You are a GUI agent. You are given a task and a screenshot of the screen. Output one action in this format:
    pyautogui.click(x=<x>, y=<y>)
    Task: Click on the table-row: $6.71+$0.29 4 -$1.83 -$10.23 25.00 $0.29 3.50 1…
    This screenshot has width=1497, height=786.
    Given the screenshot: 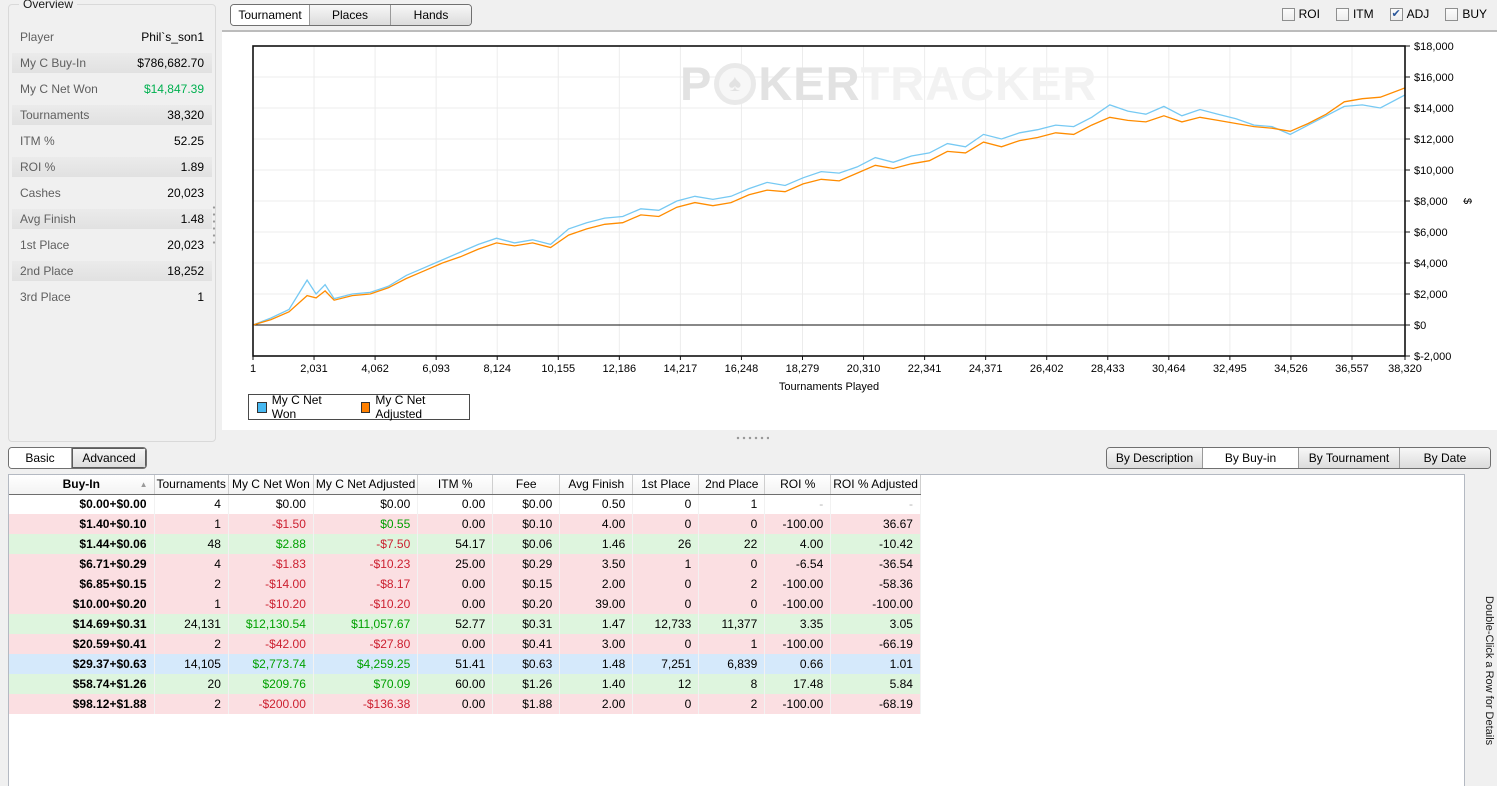 What is the action you would take?
    pyautogui.click(x=465, y=564)
    